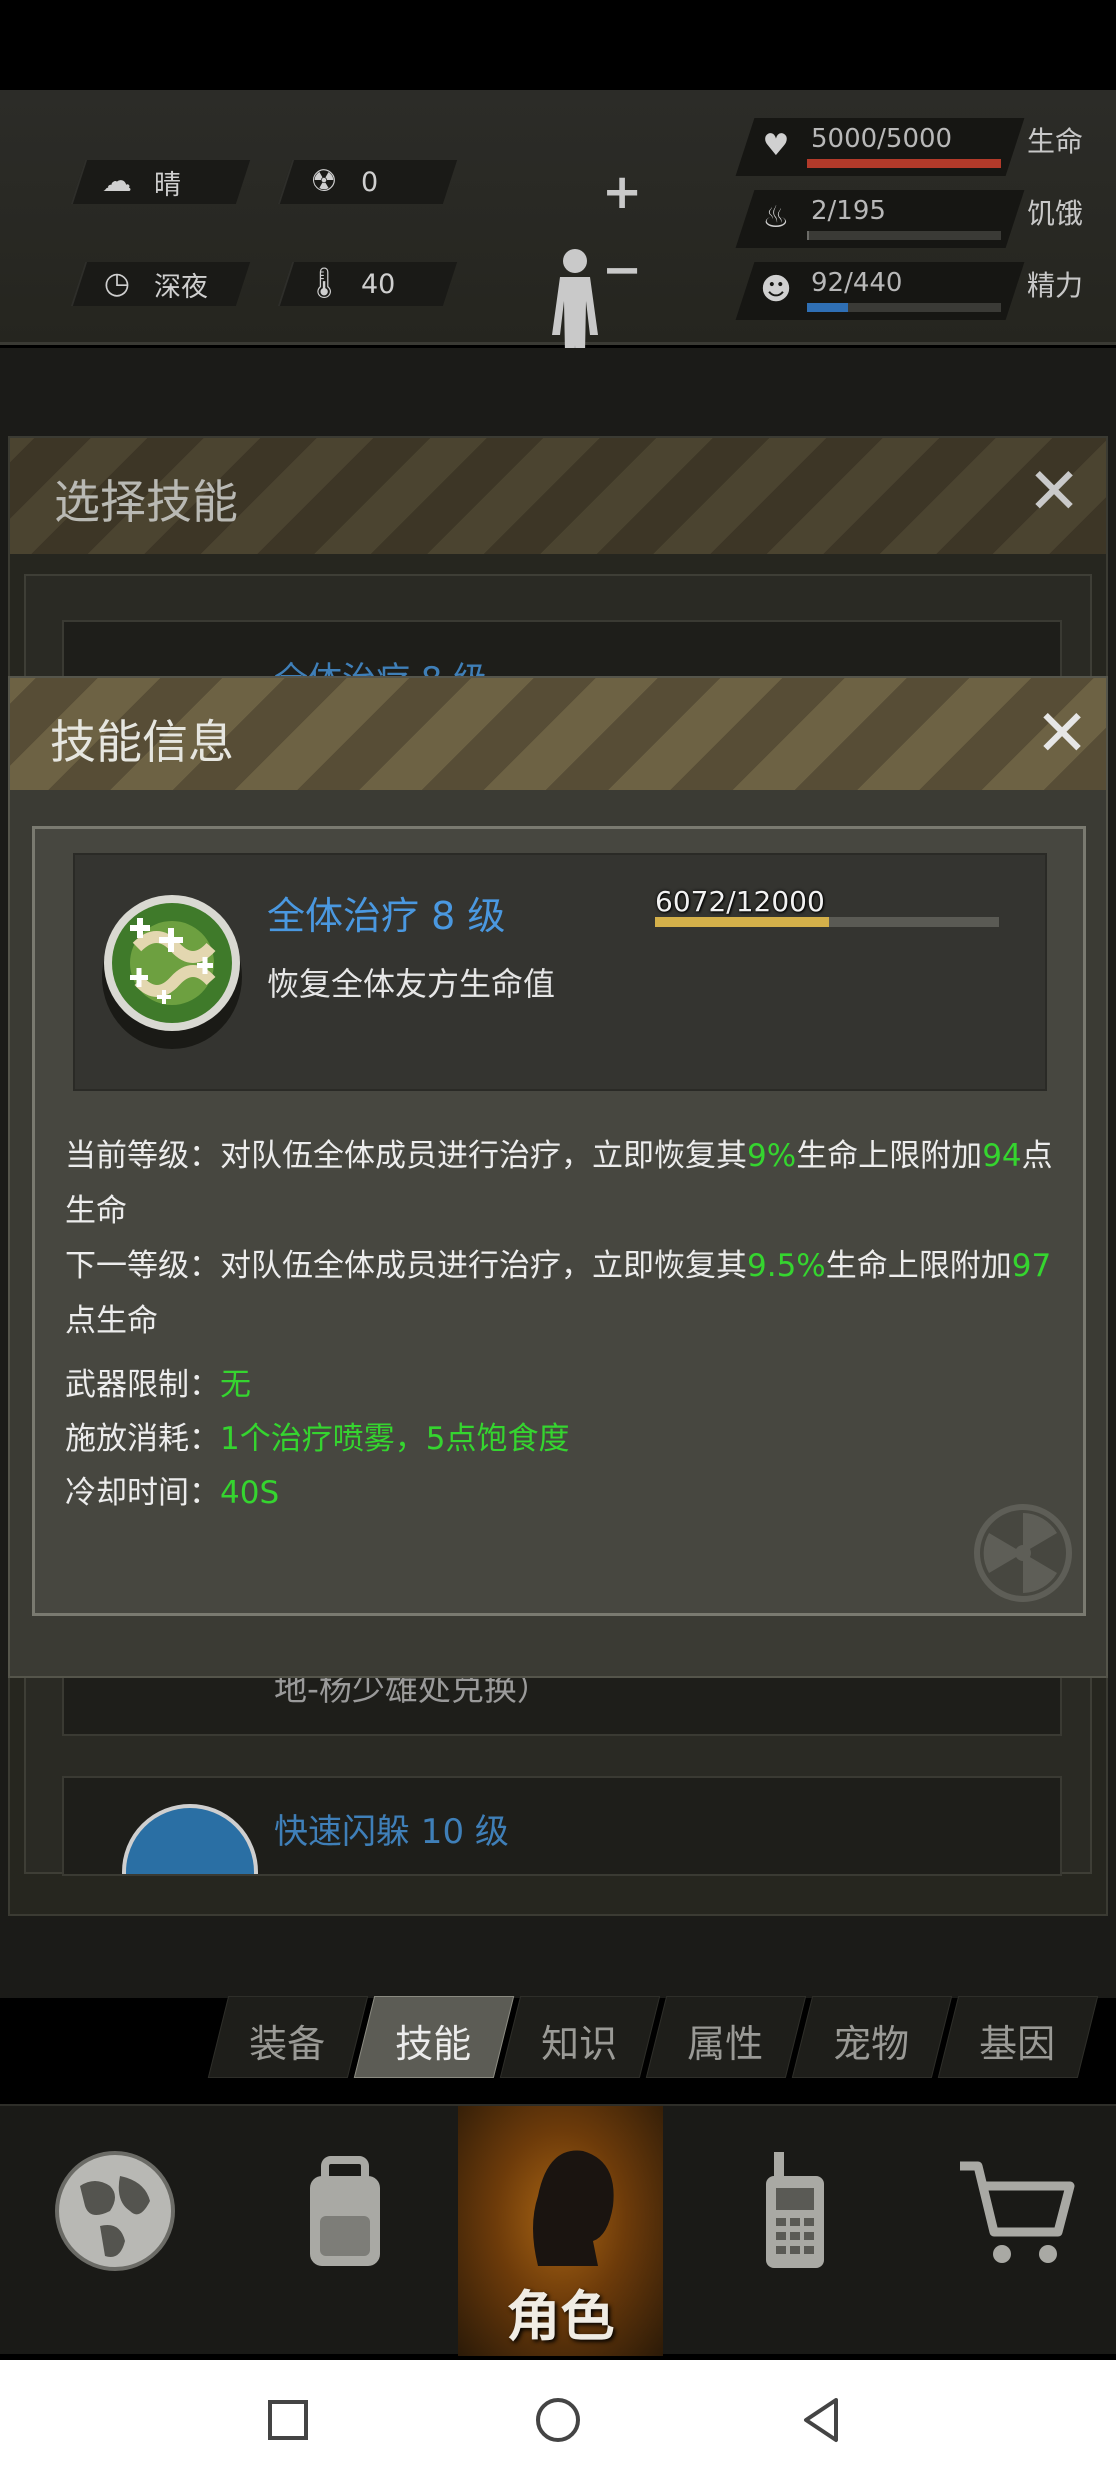  Describe the element at coordinates (882, 139) in the screenshot. I see `health-value: 5000/5000` at that location.